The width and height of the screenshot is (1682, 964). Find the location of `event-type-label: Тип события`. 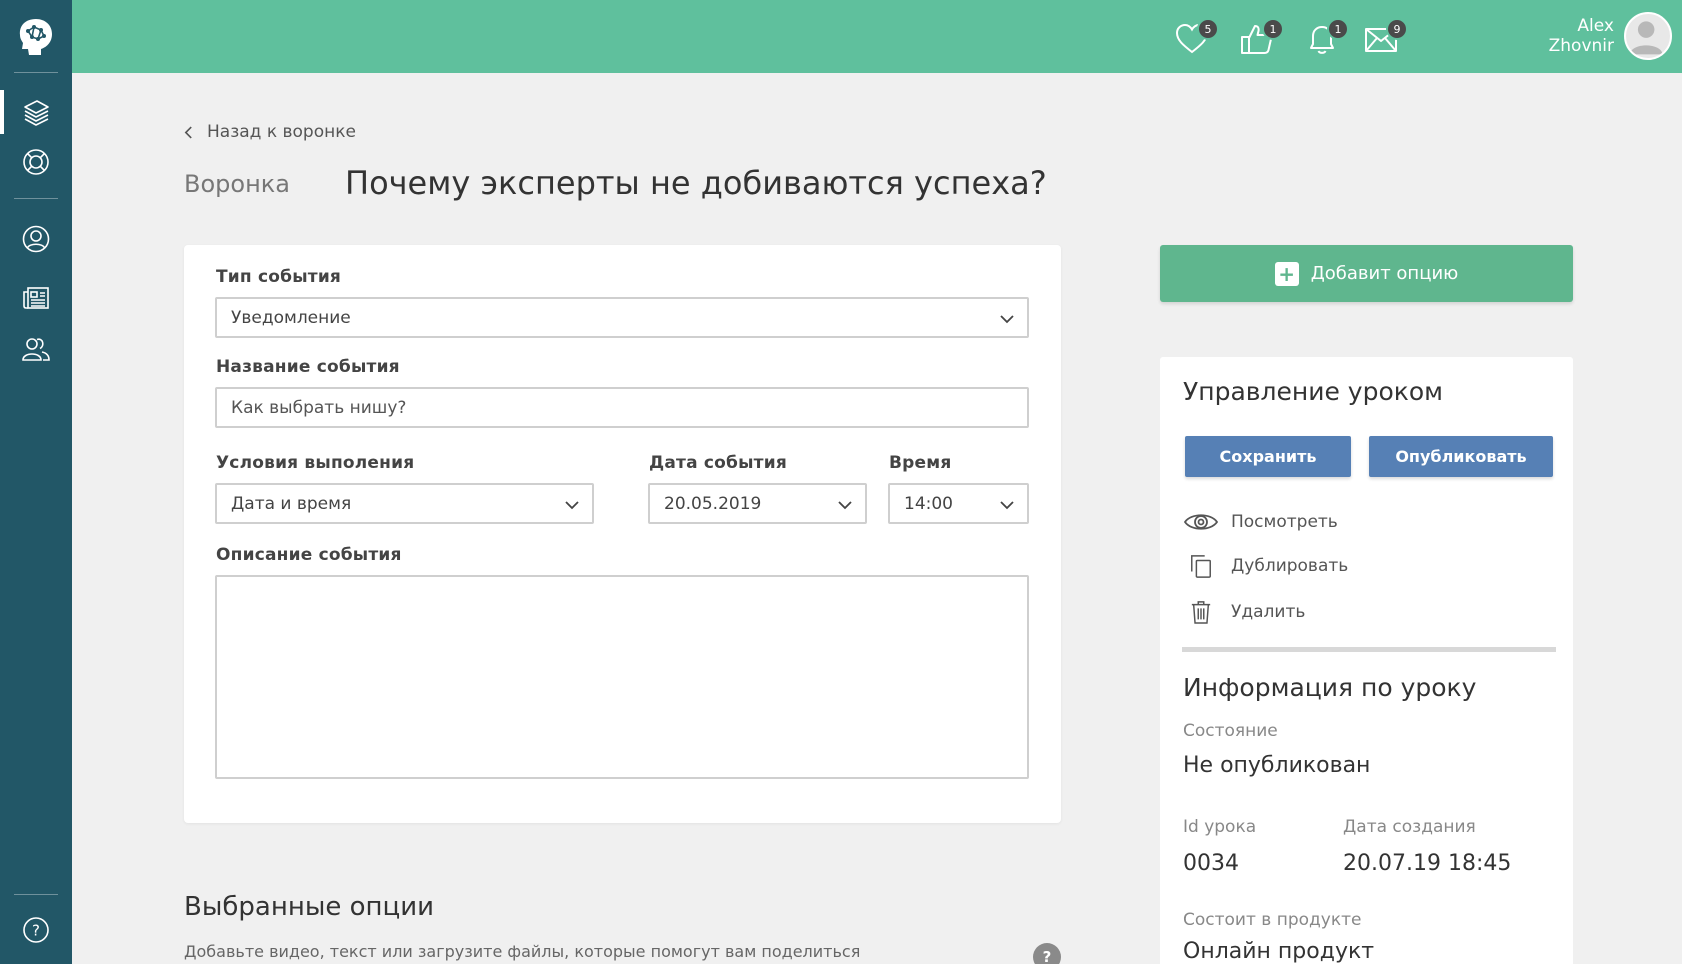

event-type-label: Тип события is located at coordinates (279, 277).